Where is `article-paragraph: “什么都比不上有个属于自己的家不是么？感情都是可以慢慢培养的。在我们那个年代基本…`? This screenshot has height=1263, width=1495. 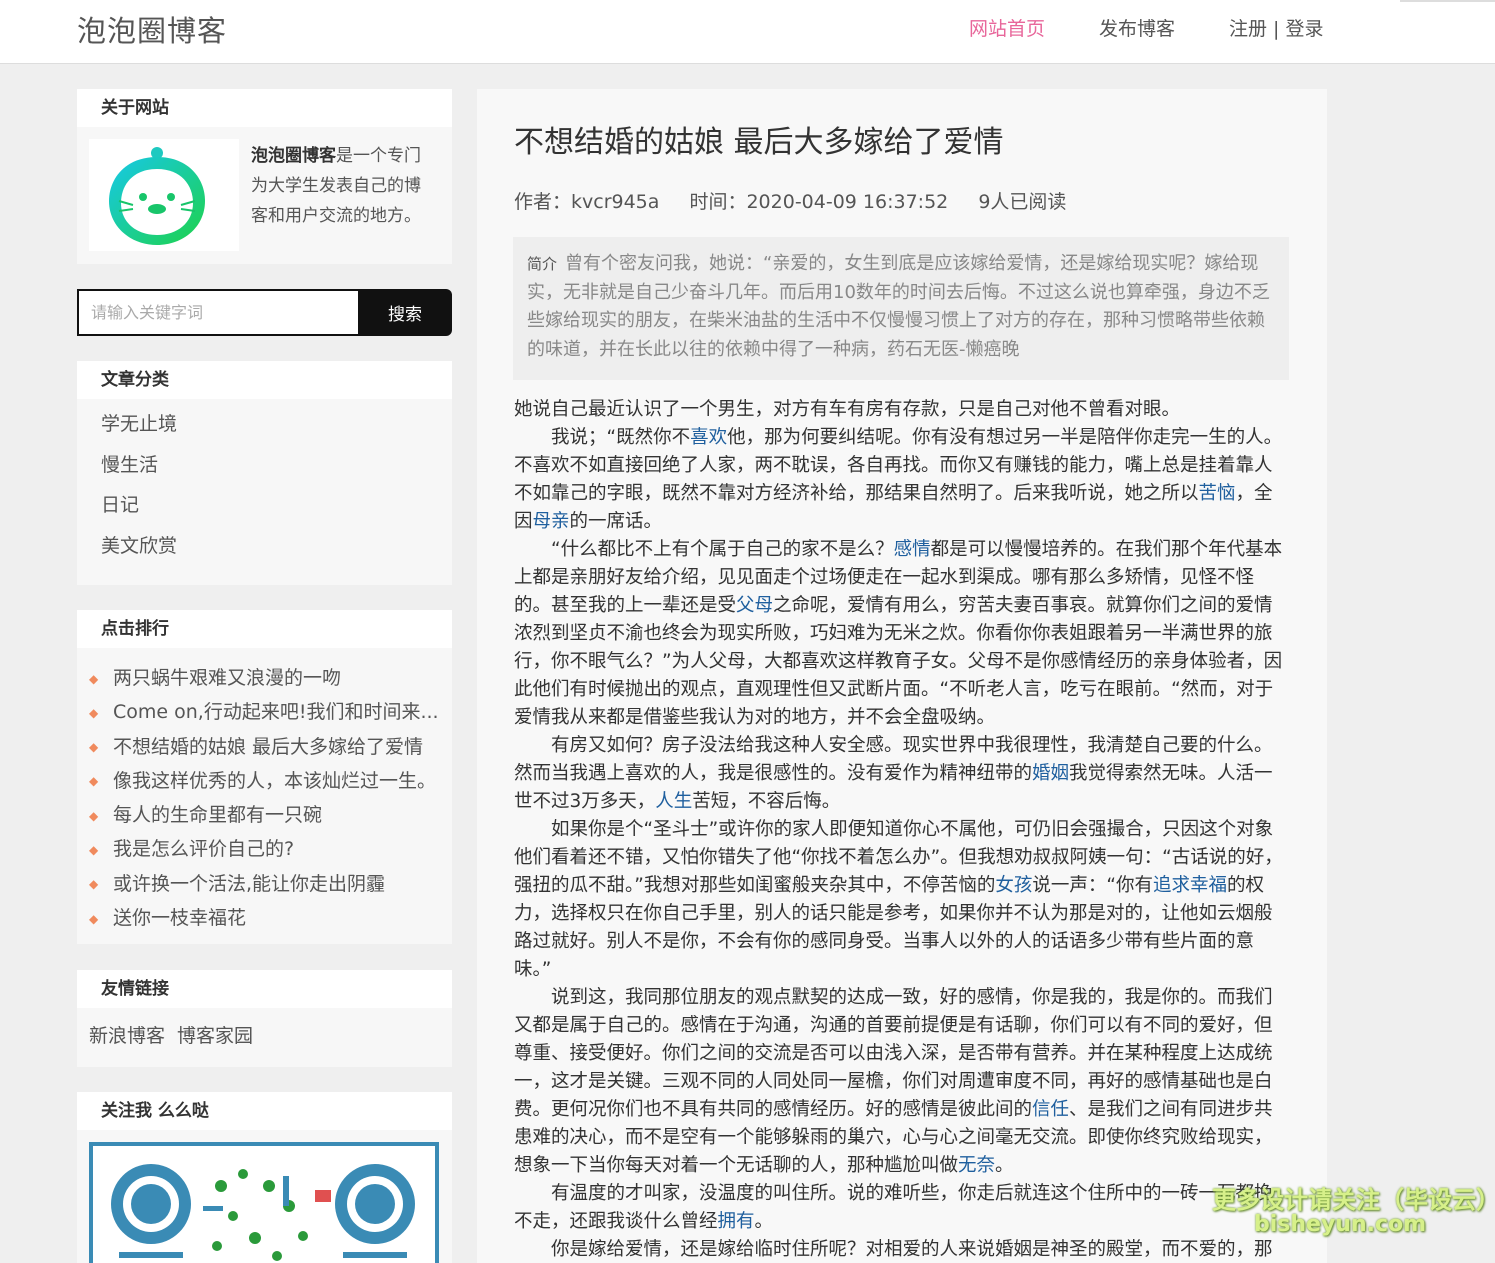
article-paragraph: “什么都比不上有个属于自己的家不是么？感情都是可以慢慢培养的。在我们那个年代基本… is located at coordinates (898, 633).